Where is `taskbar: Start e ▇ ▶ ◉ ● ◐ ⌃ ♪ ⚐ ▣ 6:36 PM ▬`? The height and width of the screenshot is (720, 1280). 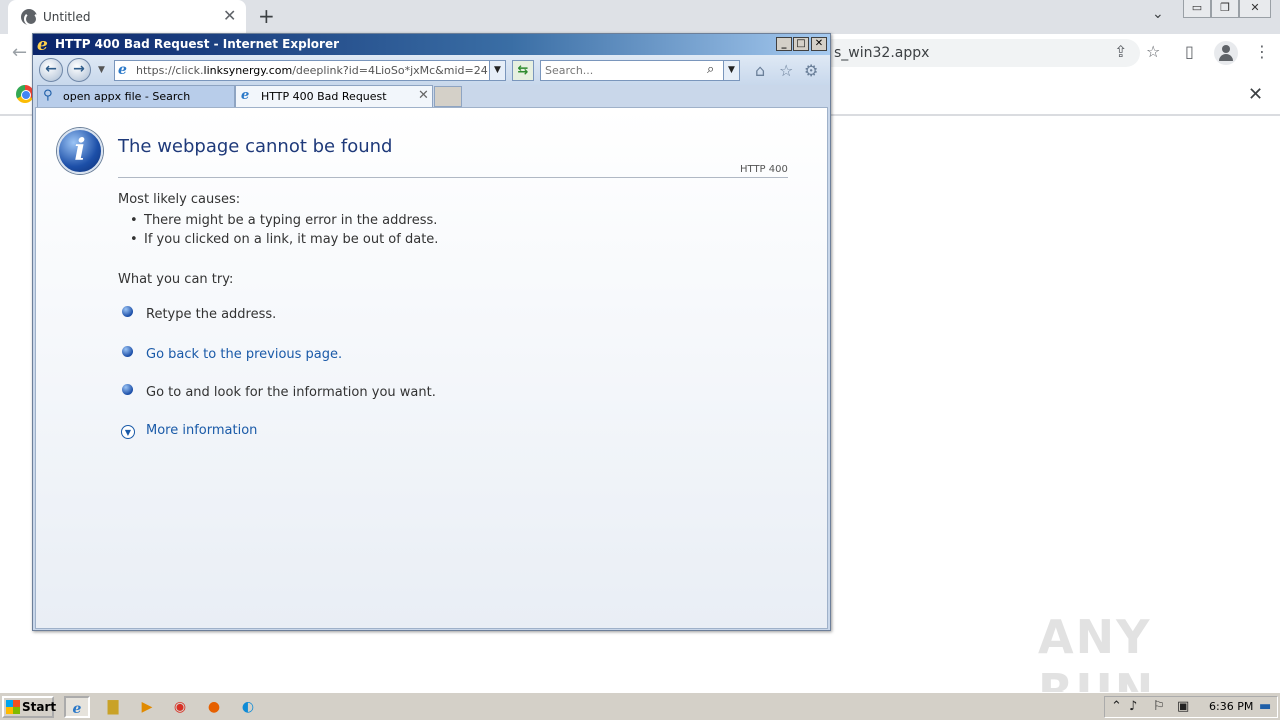
taskbar: Start e ▇ ▶ ◉ ● ◐ ⌃ ♪ ⚐ ▣ 6:36 PM ▬ is located at coordinates (640, 706).